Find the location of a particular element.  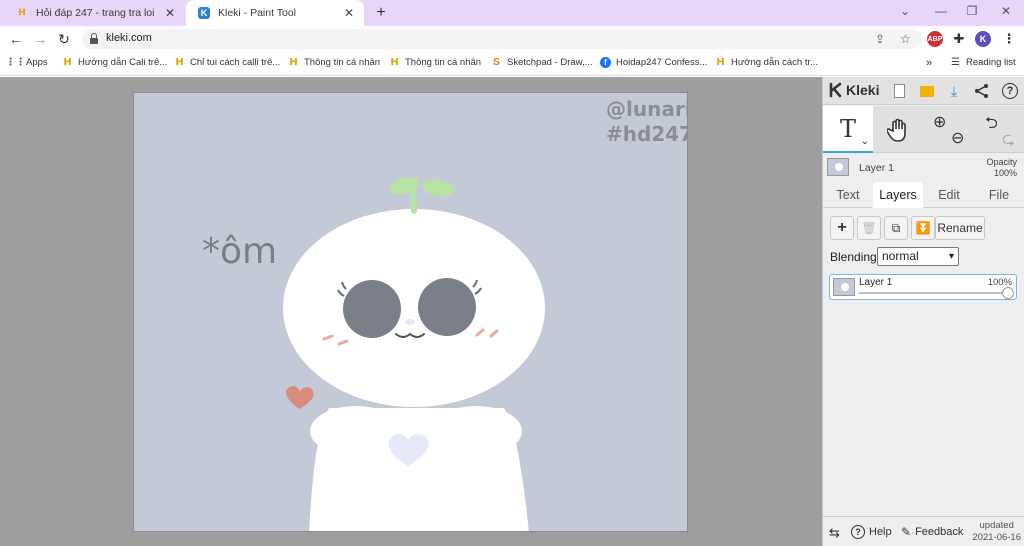

bookmark-apps: ⋮⋮ Apps is located at coordinates (26, 62).